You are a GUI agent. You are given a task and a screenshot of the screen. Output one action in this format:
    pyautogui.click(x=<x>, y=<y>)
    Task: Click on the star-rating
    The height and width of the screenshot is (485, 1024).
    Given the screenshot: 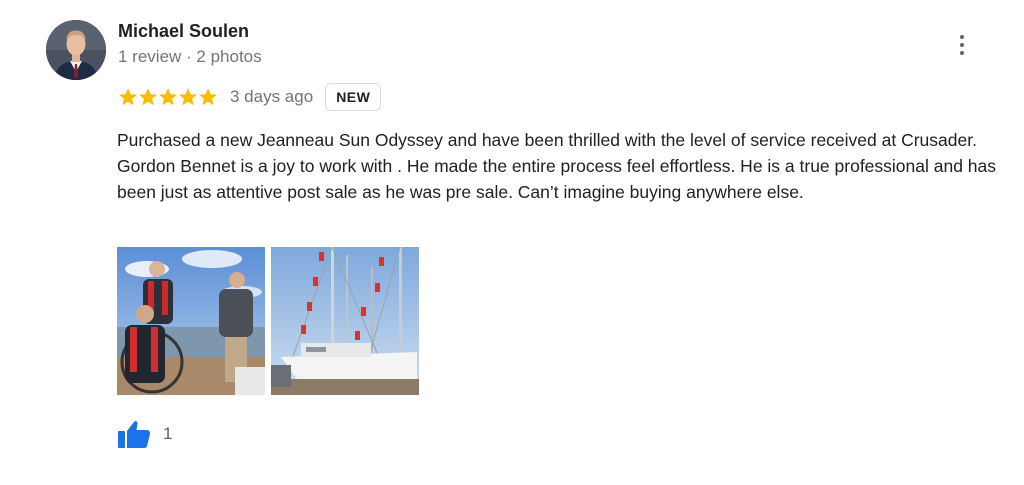 What is the action you would take?
    pyautogui.click(x=168, y=97)
    